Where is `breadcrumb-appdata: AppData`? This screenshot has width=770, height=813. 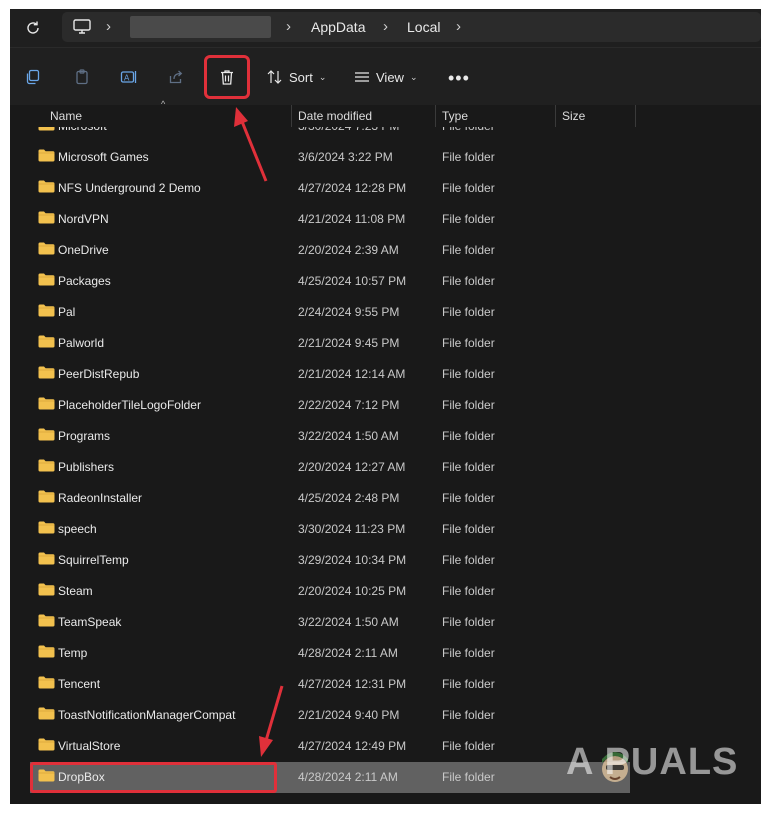
breadcrumb-appdata: AppData is located at coordinates (338, 27).